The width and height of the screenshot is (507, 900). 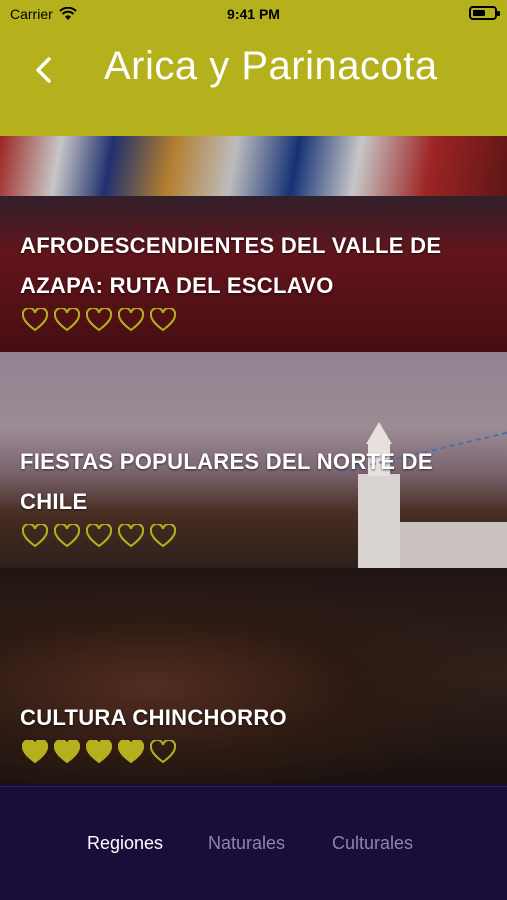 I want to click on tab-regiones: Regiones, so click(x=125, y=843).